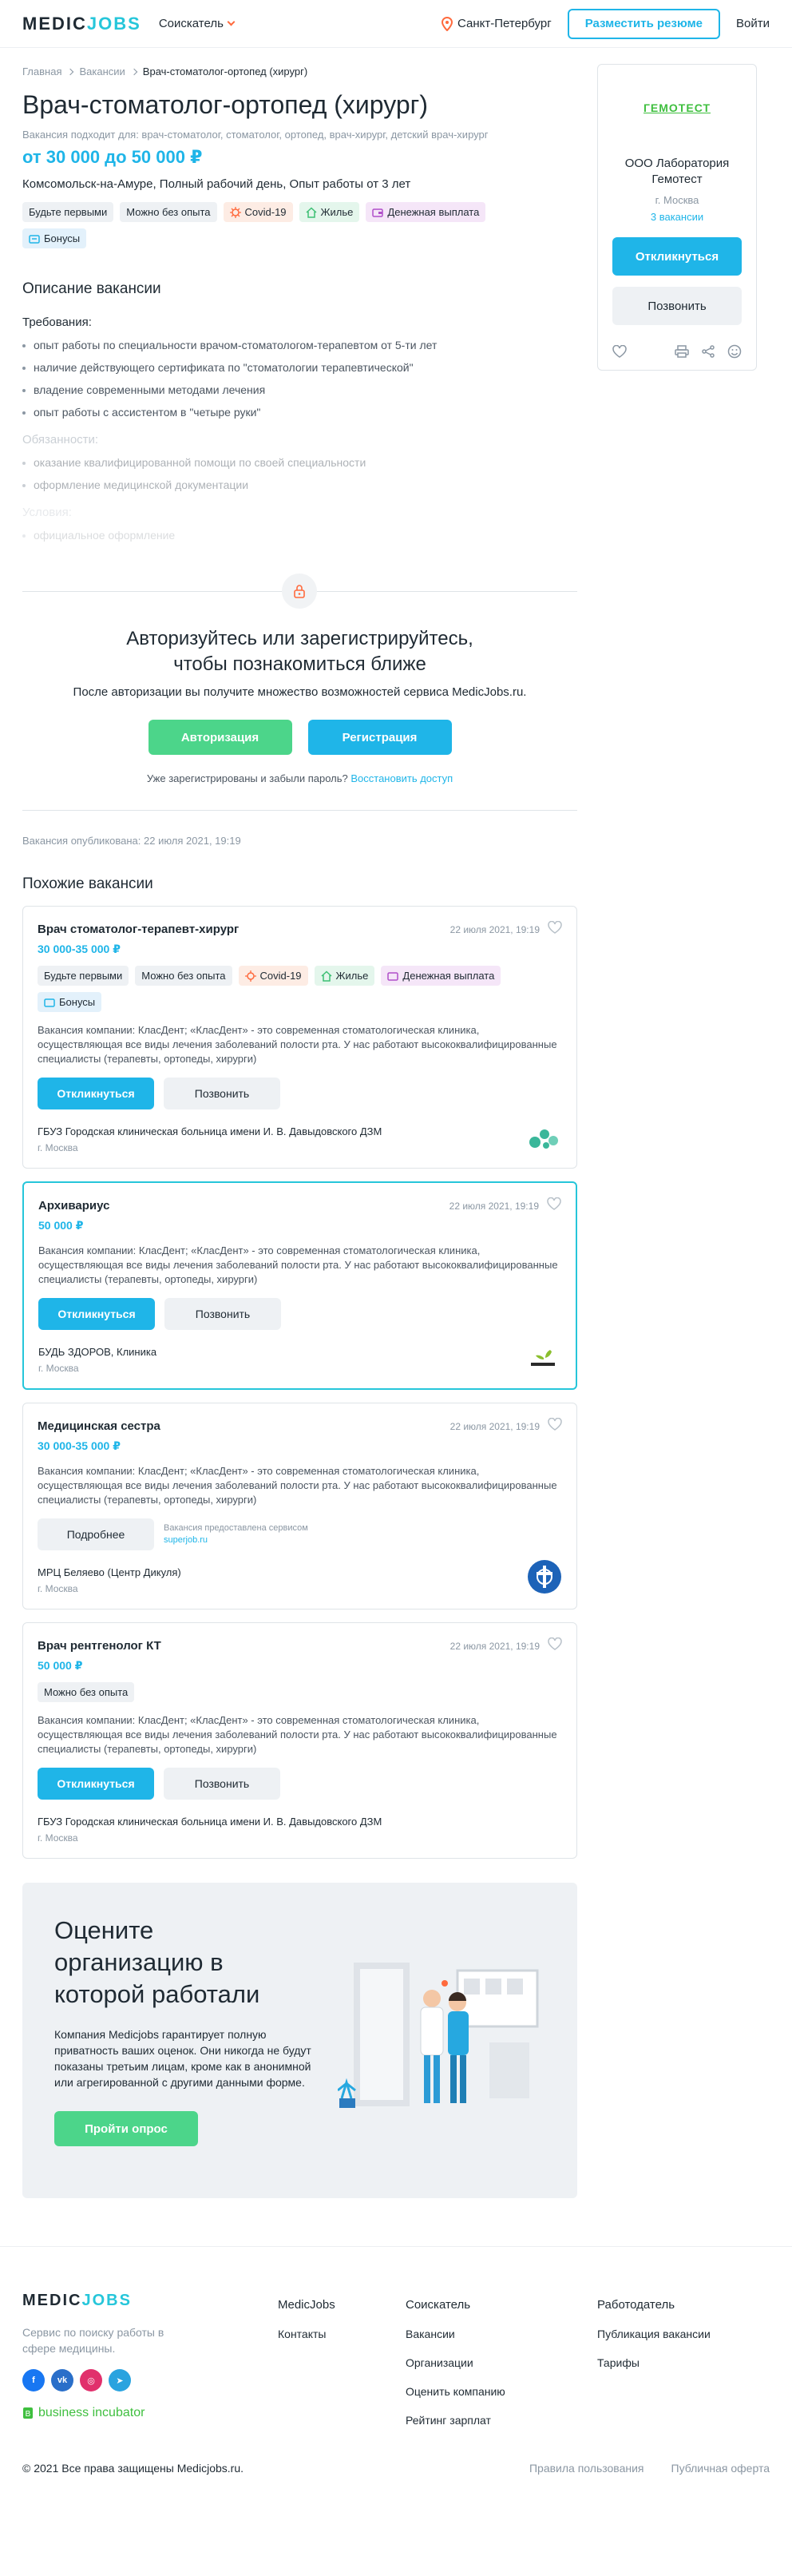  Describe the element at coordinates (91, 2380) in the screenshot. I see `instagram-icon: ◎` at that location.